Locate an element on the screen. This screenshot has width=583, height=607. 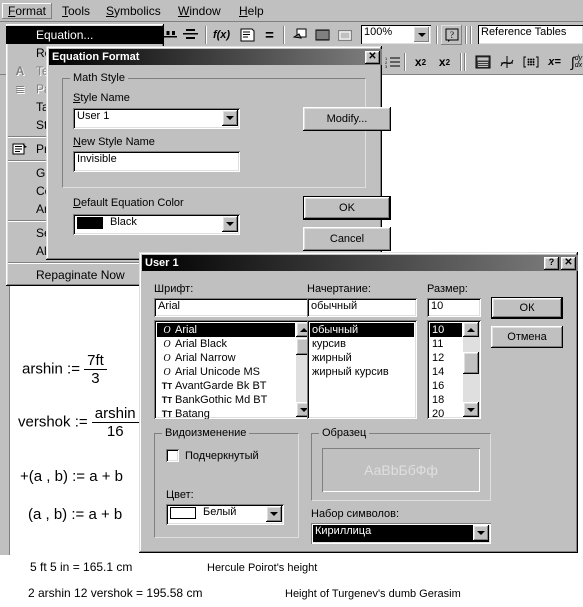
list-item-label: жирный is located at coordinates (332, 358).